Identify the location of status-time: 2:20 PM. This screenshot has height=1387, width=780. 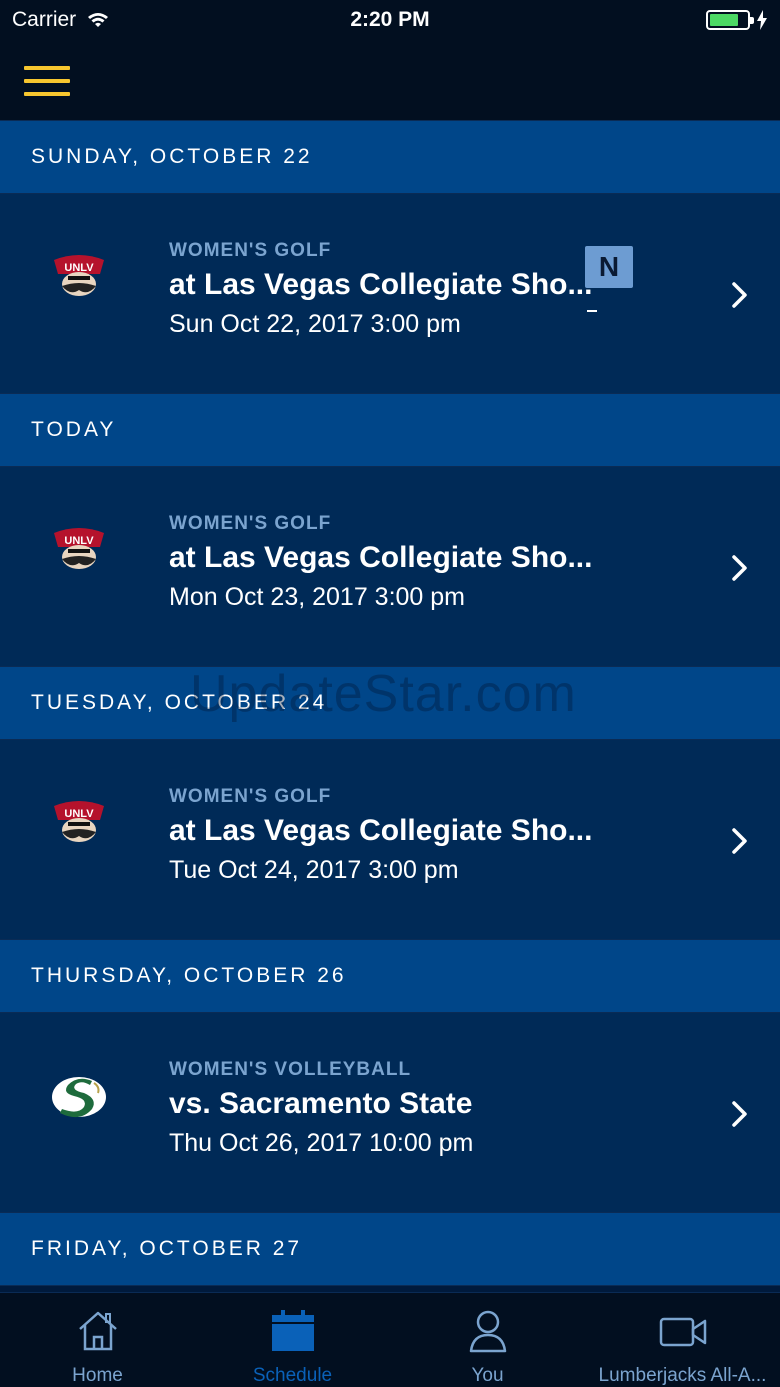
(390, 19).